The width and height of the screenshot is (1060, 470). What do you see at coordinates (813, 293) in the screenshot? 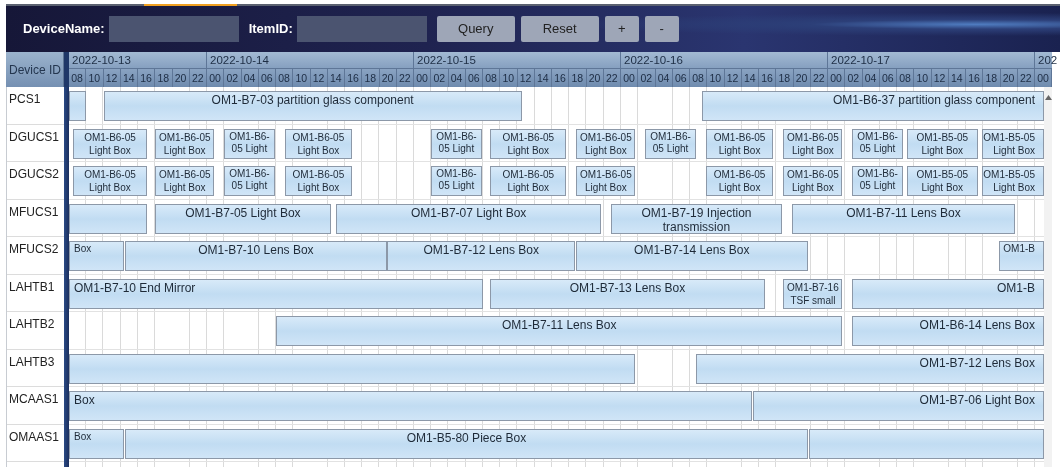
I see `task-bar: OM1-B7-16 TSF small` at bounding box center [813, 293].